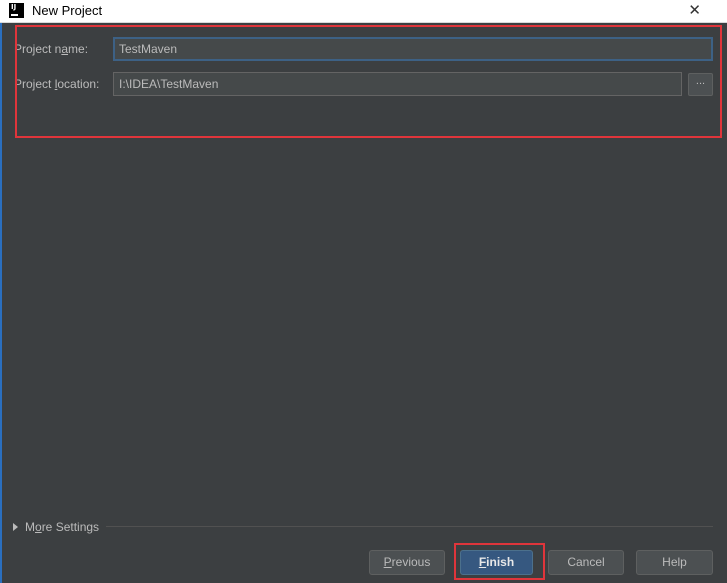 Image resolution: width=727 pixels, height=583 pixels. What do you see at coordinates (363, 11) in the screenshot?
I see `title-bar: IJ New Project ✕` at bounding box center [363, 11].